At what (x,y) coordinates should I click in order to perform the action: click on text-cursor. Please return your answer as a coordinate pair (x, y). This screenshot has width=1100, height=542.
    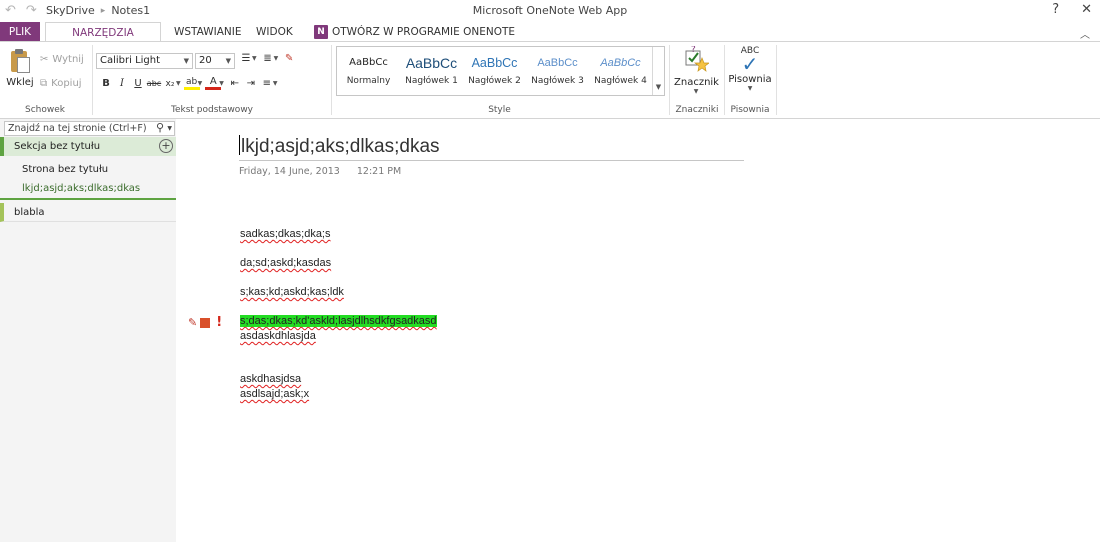
    Looking at the image, I should click on (239, 145).